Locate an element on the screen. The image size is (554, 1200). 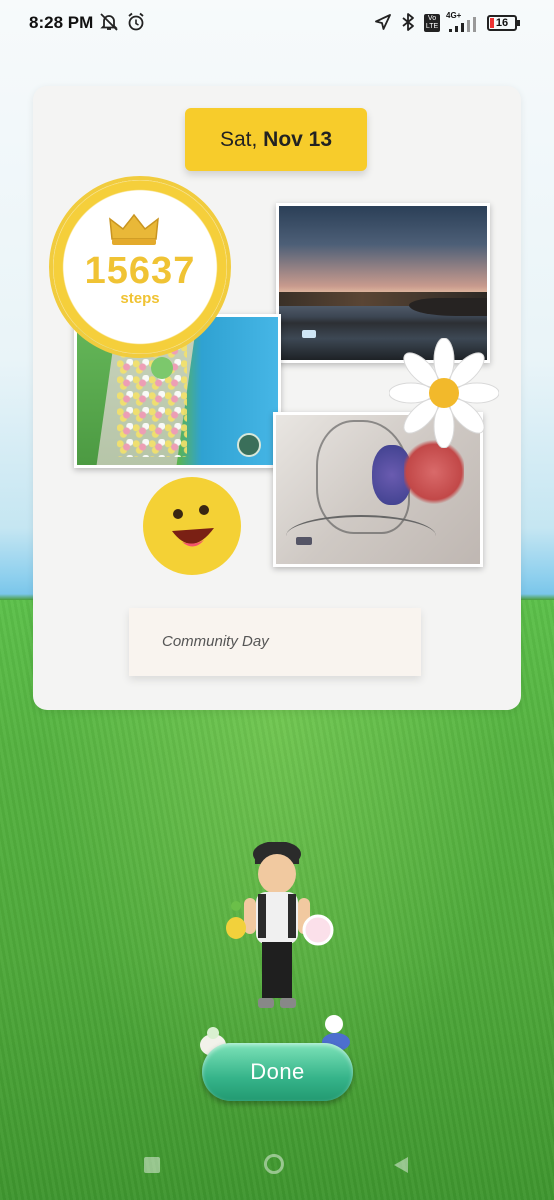
sun-weather-icon is located at coordinates (309, 334).